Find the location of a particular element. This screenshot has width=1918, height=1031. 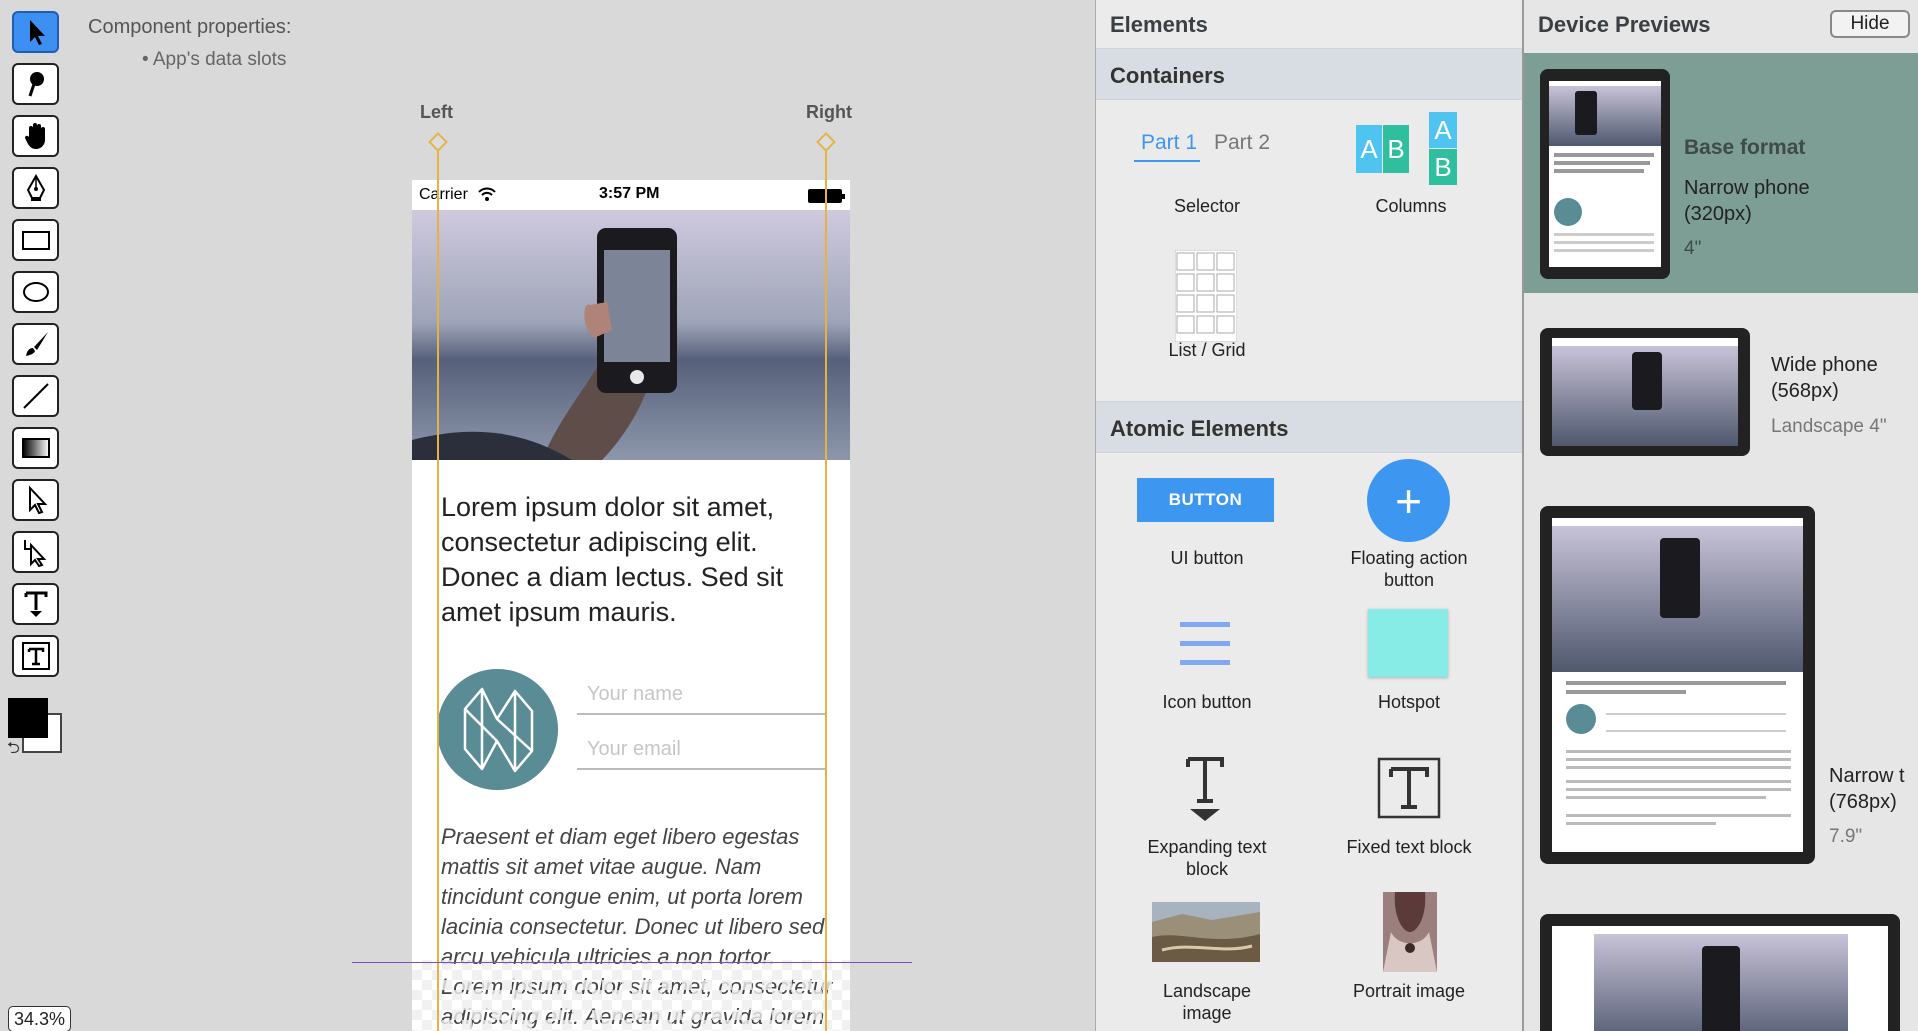

pen-tool is located at coordinates (35, 188).